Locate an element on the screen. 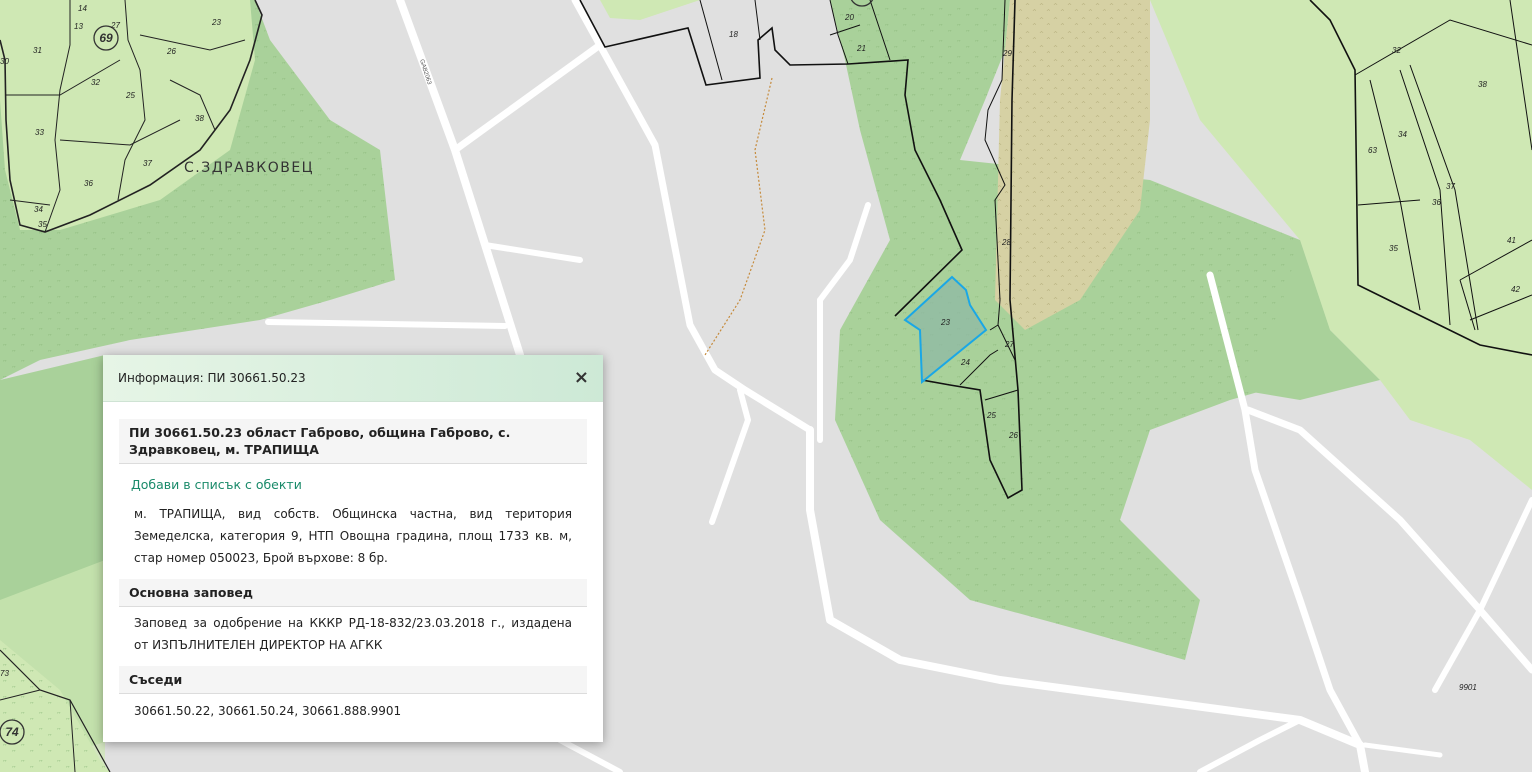  svg-text: 30 is located at coordinates (4, 61).